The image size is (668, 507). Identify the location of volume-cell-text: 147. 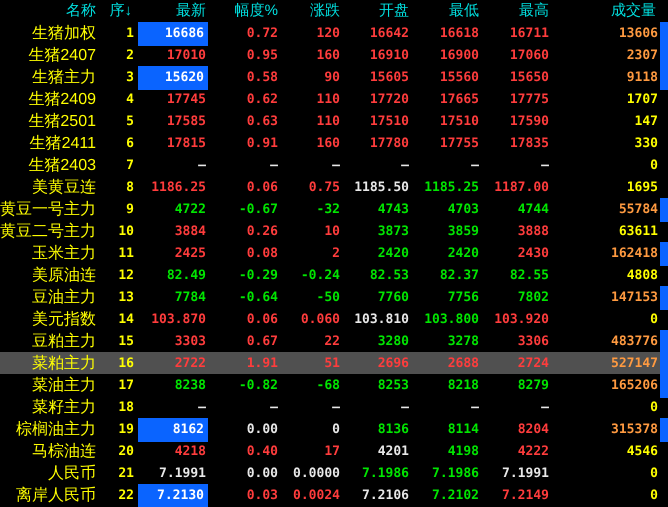
(646, 122).